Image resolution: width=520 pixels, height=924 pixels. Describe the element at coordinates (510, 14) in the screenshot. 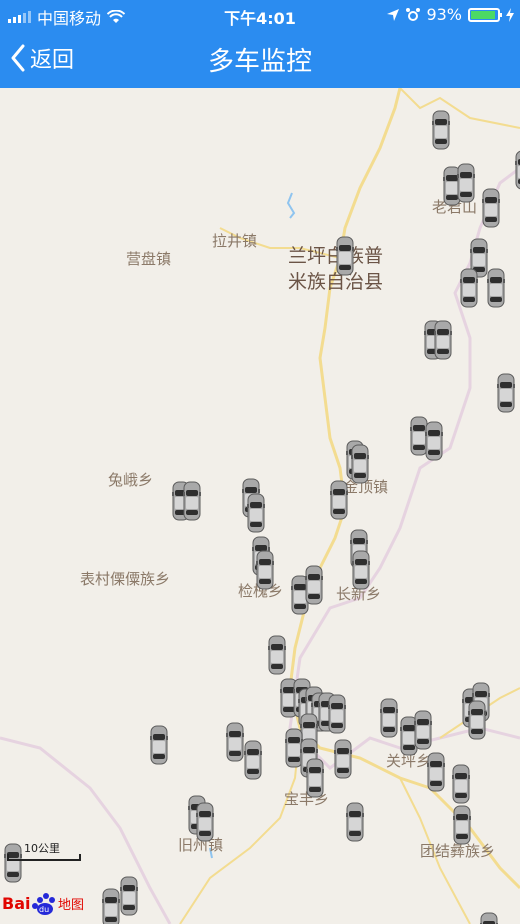

I see `charging-icon` at that location.